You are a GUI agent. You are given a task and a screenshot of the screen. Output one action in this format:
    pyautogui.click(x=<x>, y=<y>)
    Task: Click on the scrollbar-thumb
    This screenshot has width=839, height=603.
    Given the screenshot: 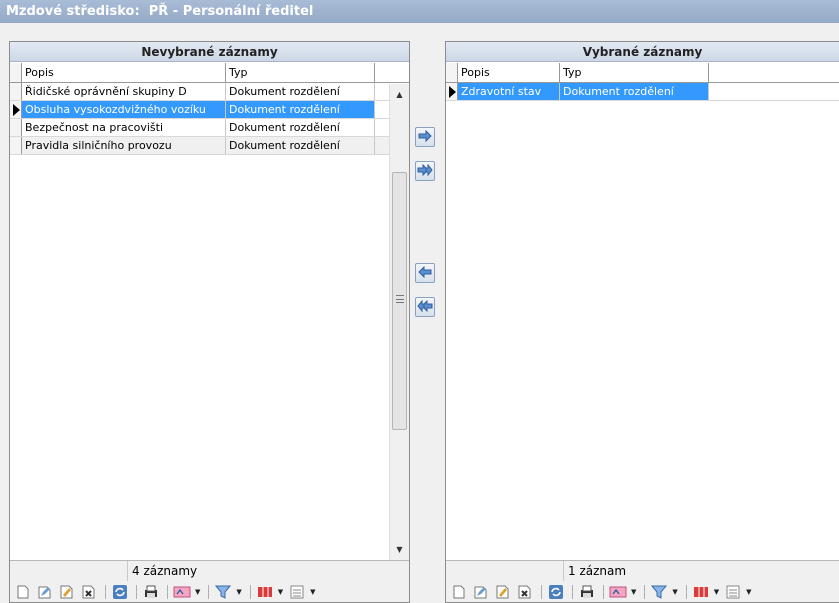 What is the action you would take?
    pyautogui.click(x=399, y=301)
    